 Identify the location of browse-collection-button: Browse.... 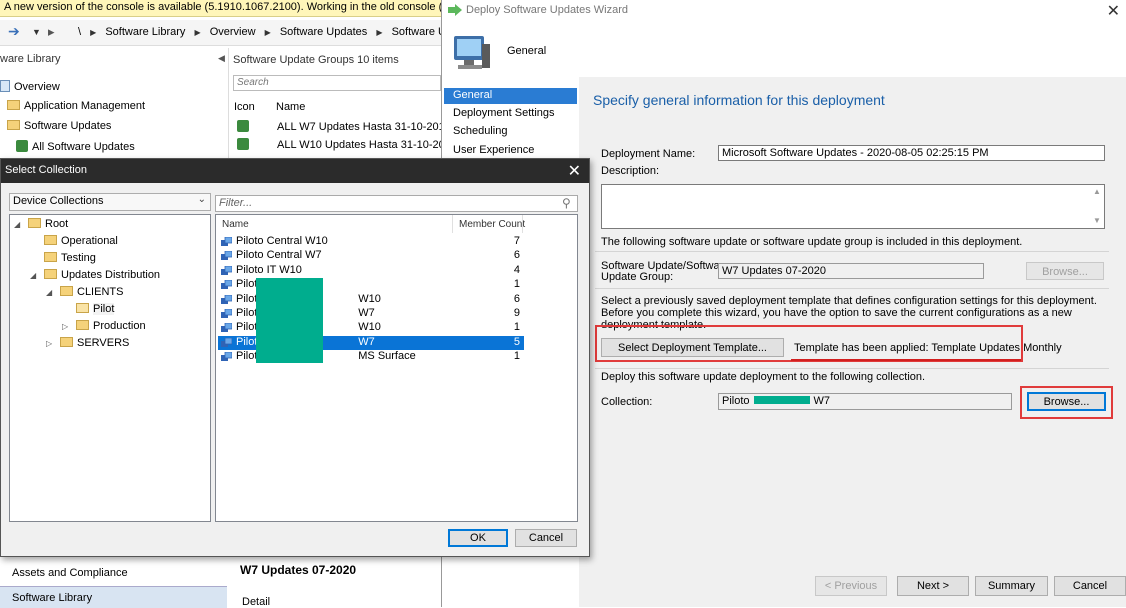
(1066, 401).